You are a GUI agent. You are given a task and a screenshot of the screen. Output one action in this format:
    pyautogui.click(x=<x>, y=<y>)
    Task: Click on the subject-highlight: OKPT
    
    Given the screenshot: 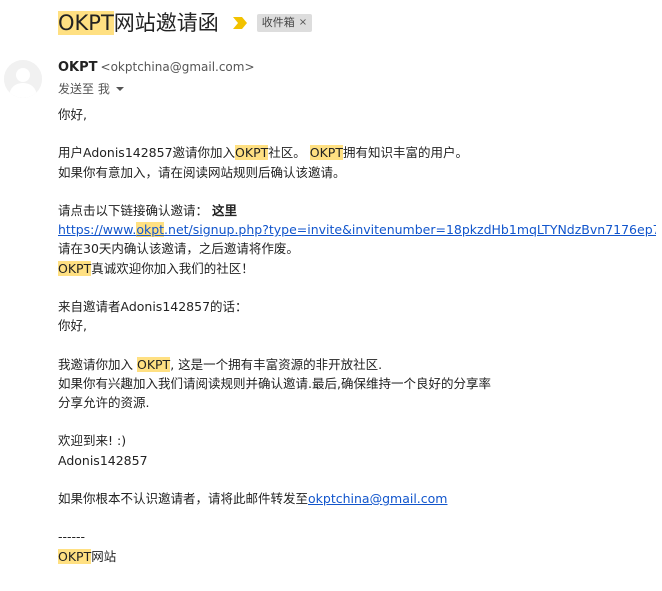 What is the action you would take?
    pyautogui.click(x=86, y=23)
    